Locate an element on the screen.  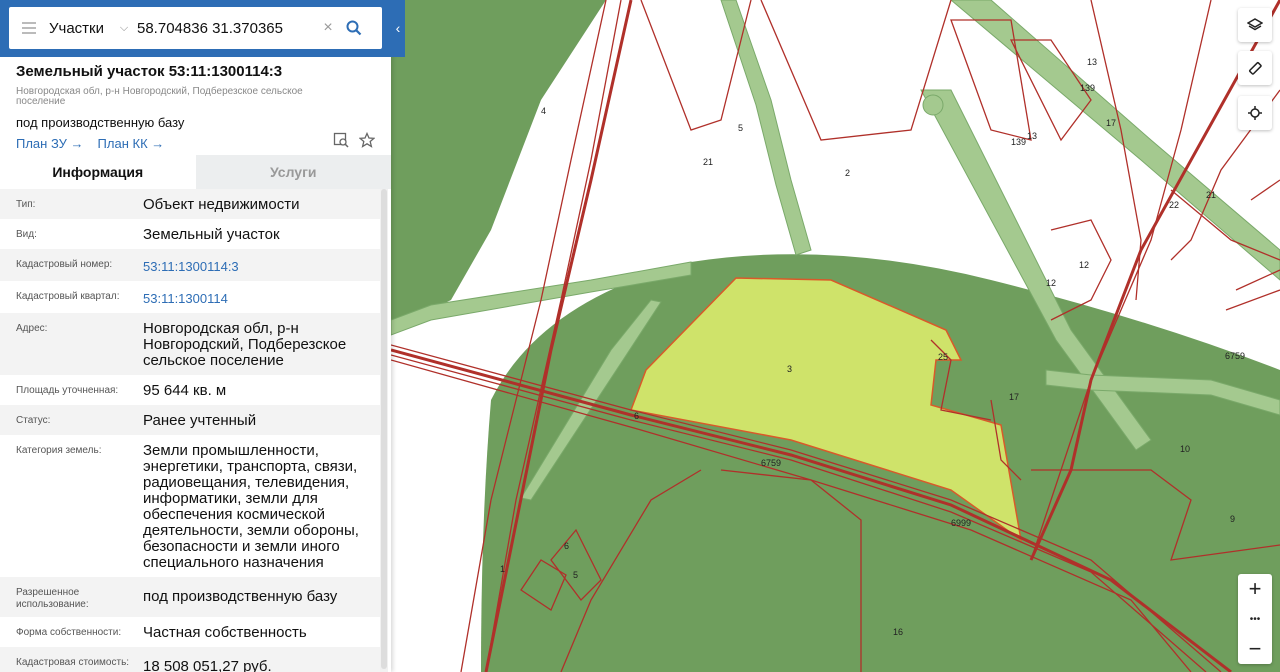
menu-icon is located at coordinates (29, 28).